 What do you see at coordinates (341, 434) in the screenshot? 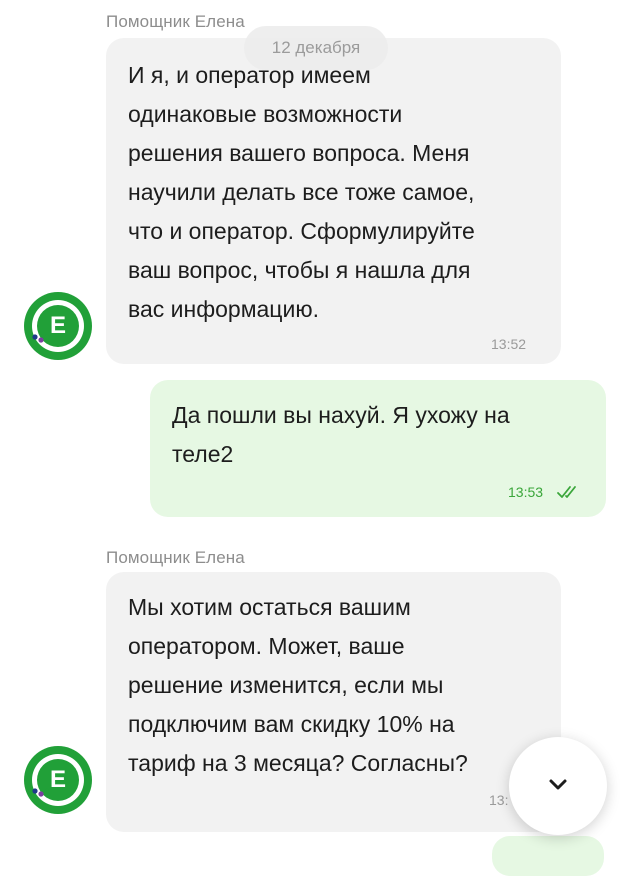
I see `message-text: Да пошли вы нахуй. Я ухожу на теле2` at bounding box center [341, 434].